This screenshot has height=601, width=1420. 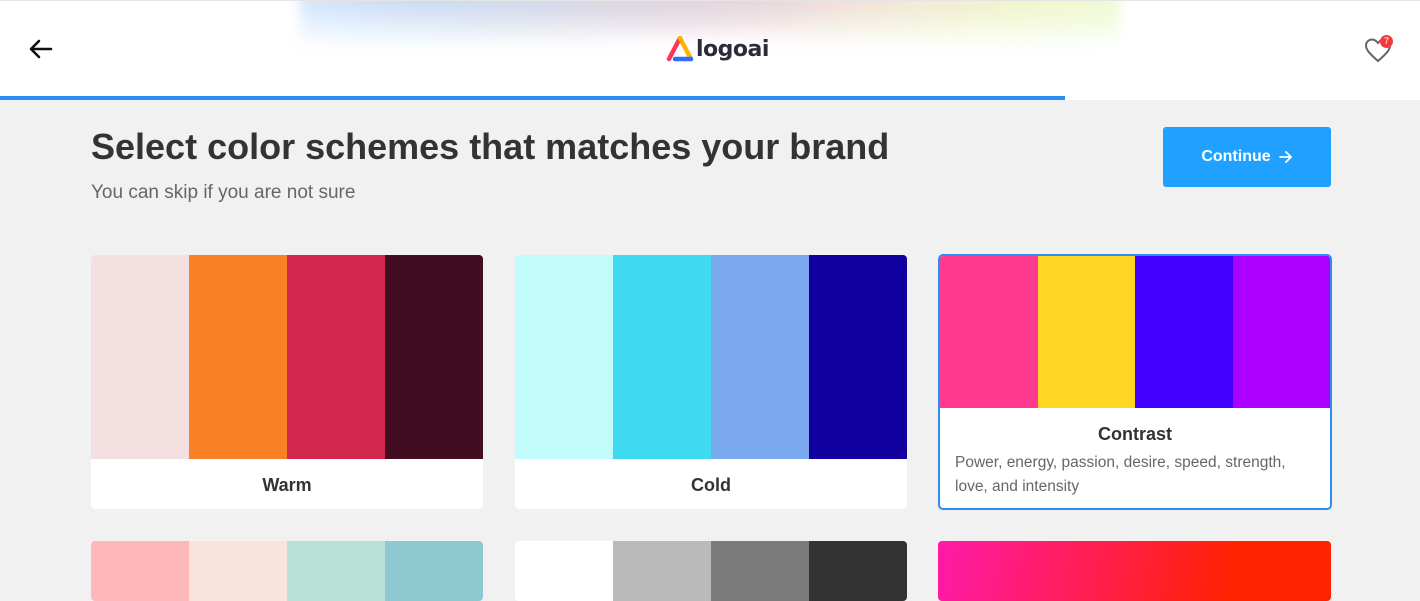 I want to click on scheme-card-cold: Cold, so click(x=711, y=382).